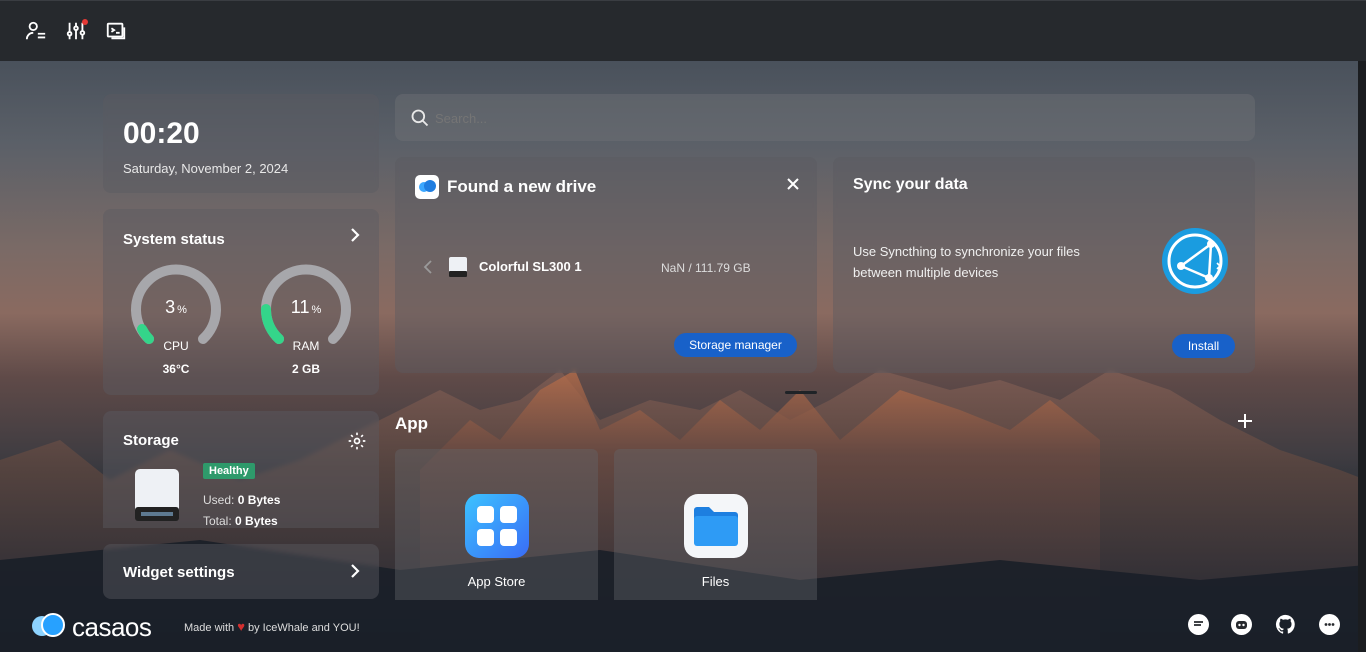 This screenshot has width=1366, height=652. Describe the element at coordinates (522, 186) in the screenshot. I see `new-drive-title: Found a new drive` at that location.